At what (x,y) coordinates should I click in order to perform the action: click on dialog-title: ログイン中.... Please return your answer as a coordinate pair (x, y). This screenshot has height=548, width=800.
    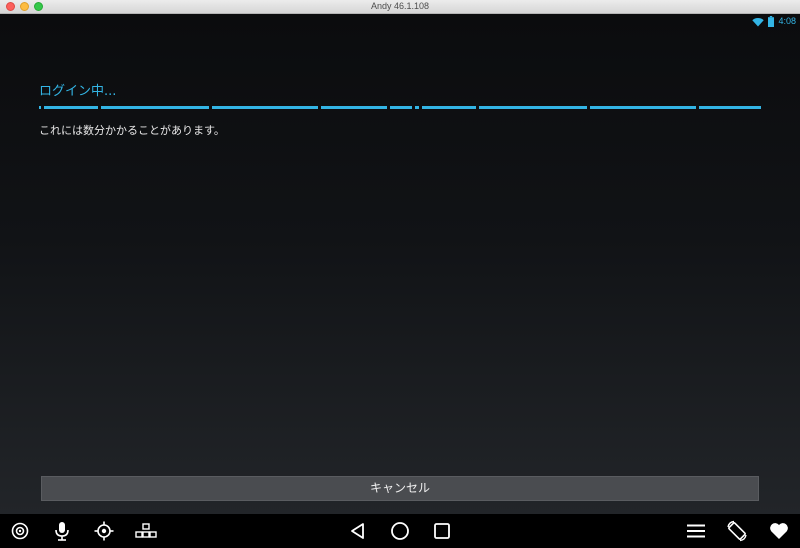
    Looking at the image, I should click on (78, 91).